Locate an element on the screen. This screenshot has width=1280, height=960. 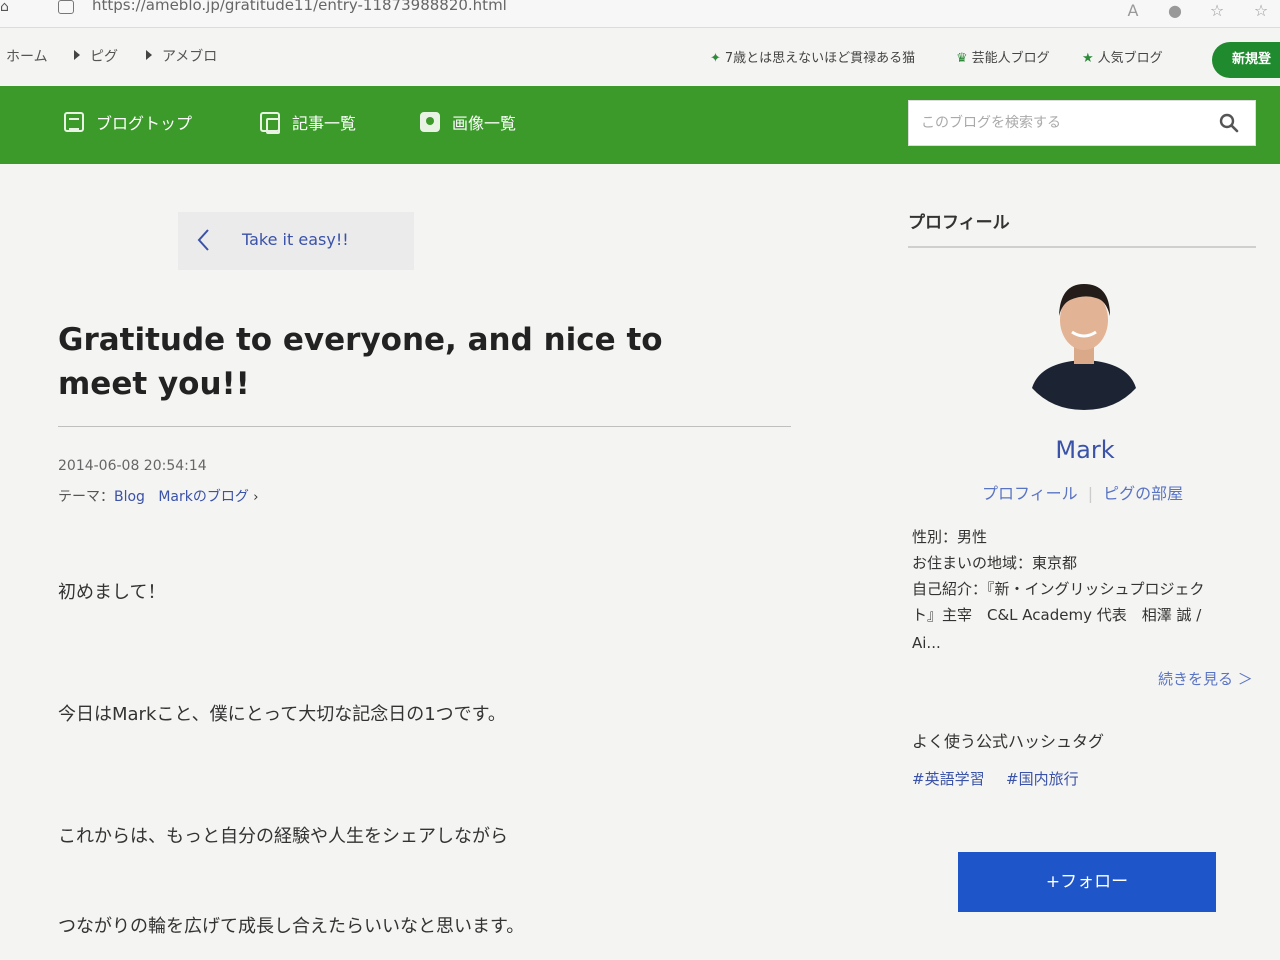
chevron-right-icon: › is located at coordinates (256, 497).